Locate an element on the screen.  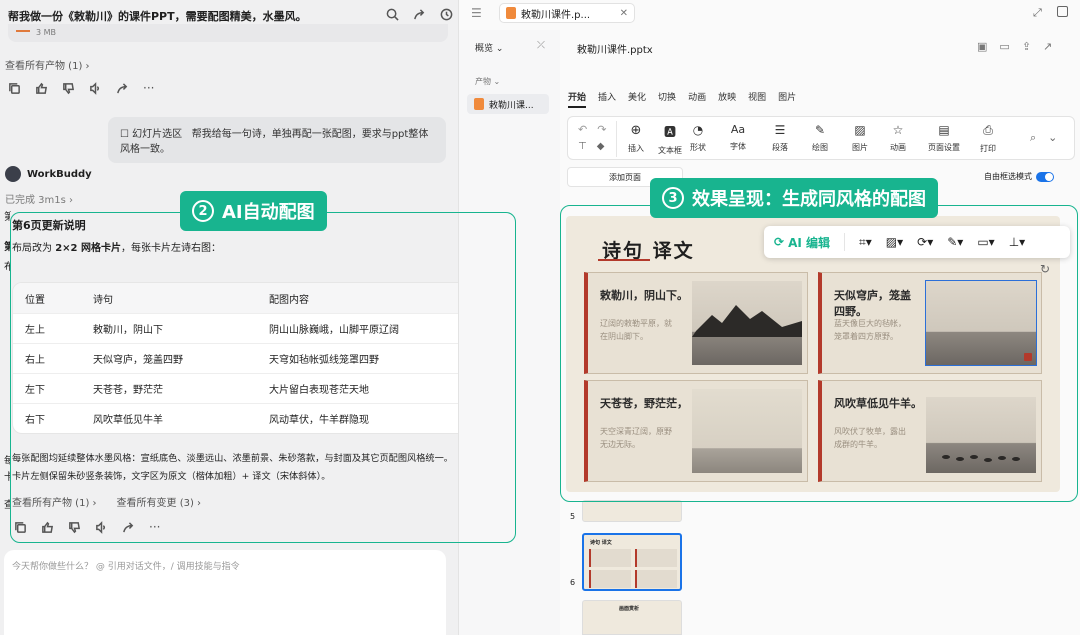
selection-tag: ☐ 幻灯片选区 is located at coordinates (151, 134).